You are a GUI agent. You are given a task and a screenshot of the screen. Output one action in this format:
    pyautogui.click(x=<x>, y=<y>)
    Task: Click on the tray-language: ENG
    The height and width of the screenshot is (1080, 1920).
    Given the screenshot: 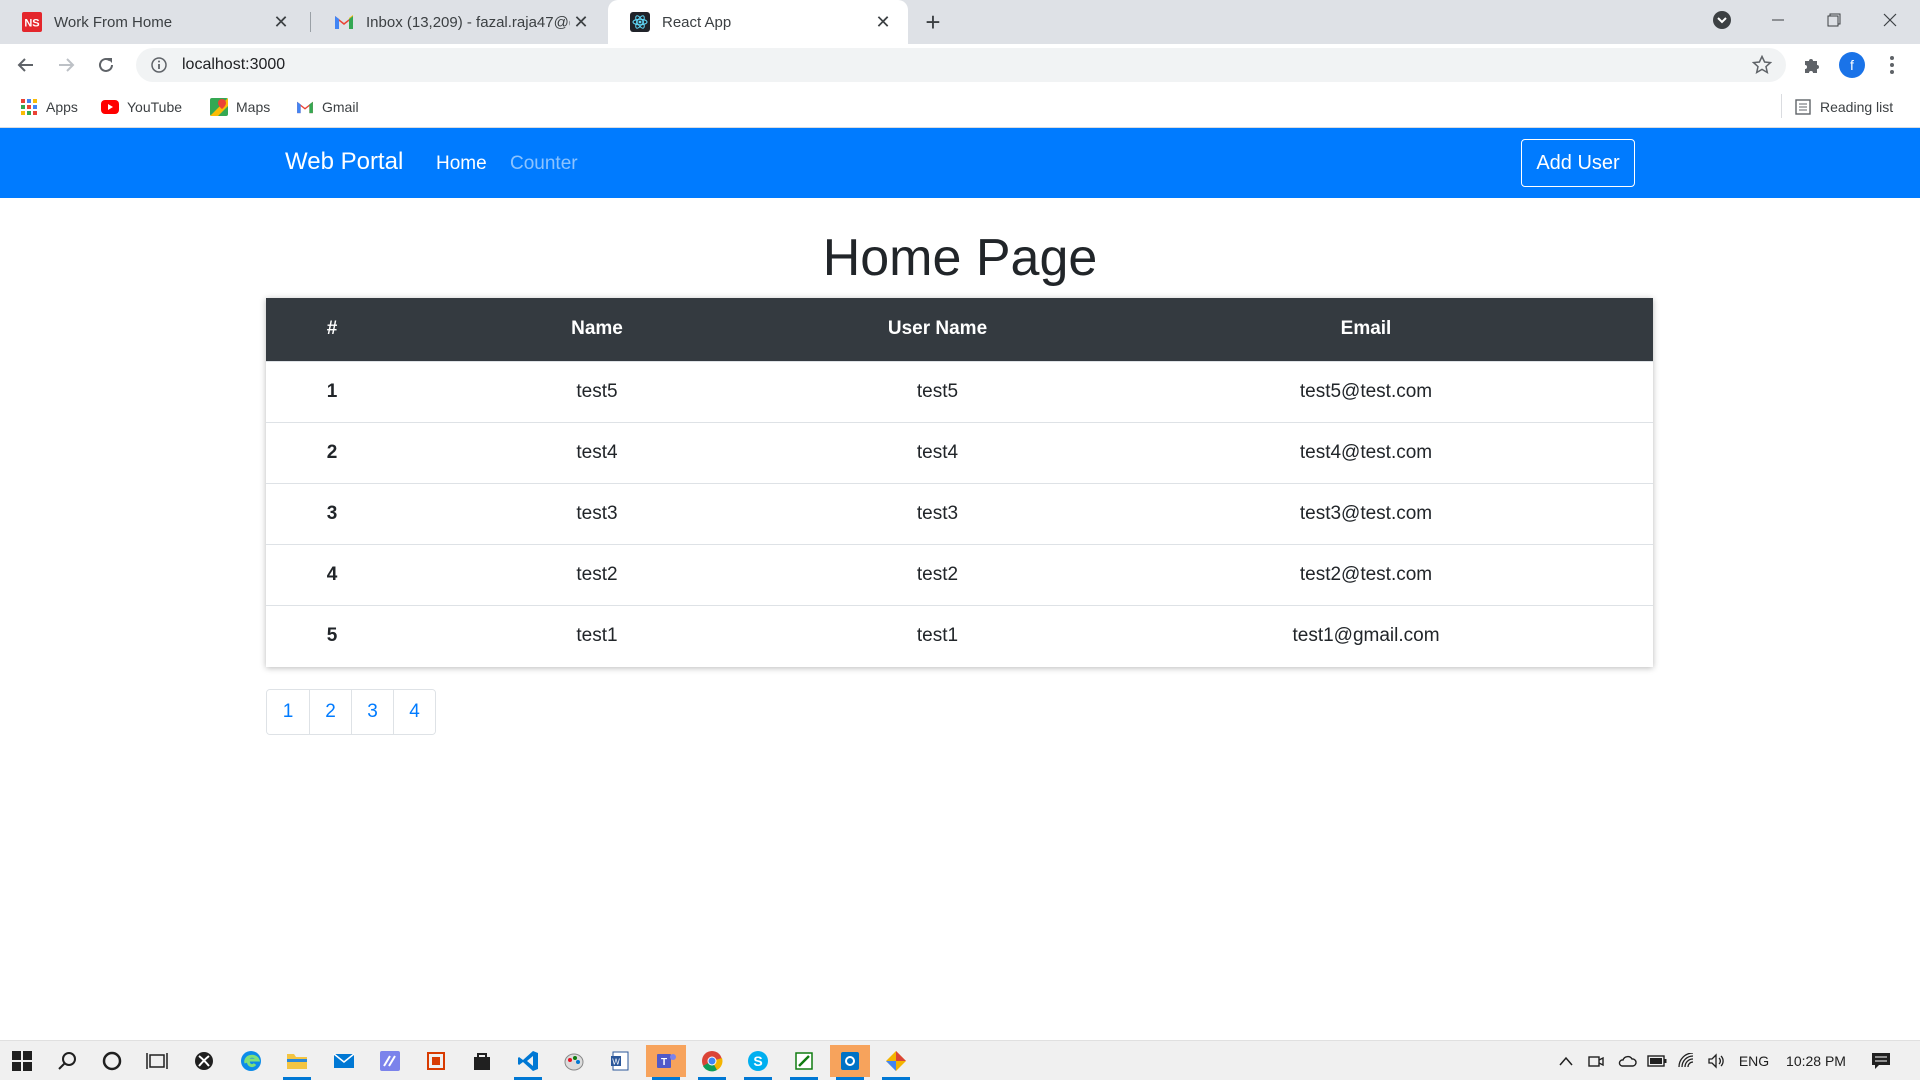 What is the action you would take?
    pyautogui.click(x=1754, y=1060)
    